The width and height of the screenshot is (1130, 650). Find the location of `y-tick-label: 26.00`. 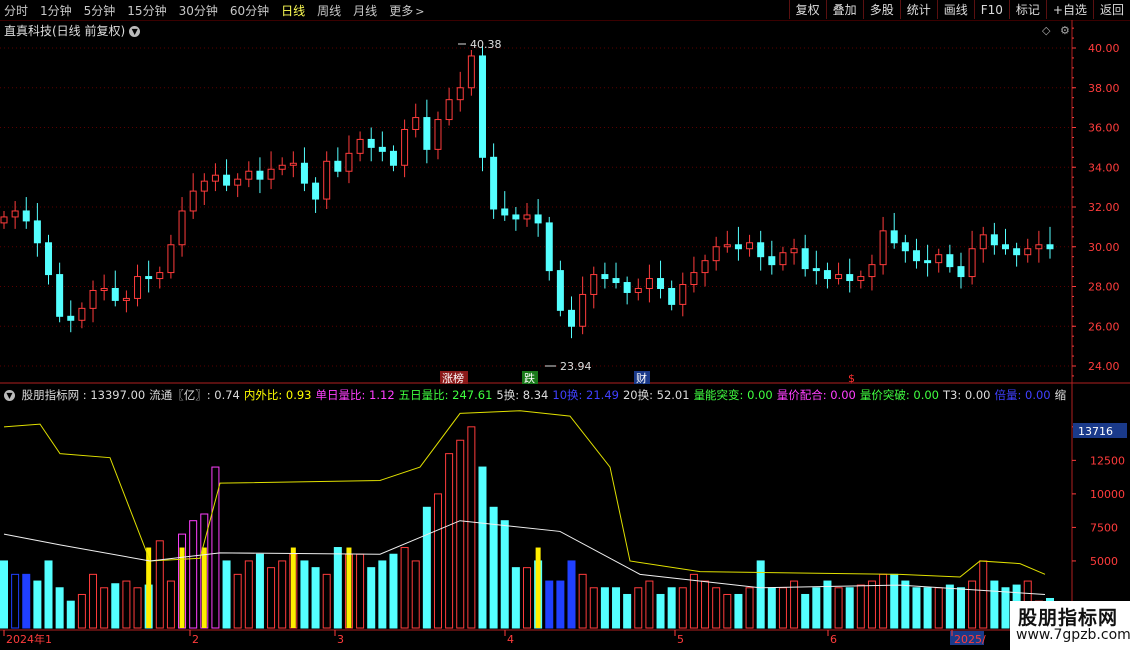

y-tick-label: 26.00 is located at coordinates (1104, 326).